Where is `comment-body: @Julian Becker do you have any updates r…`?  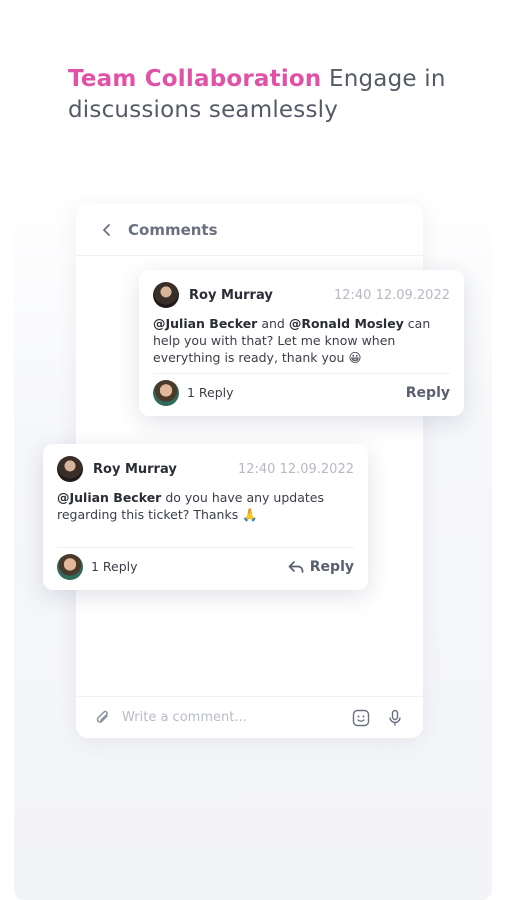 comment-body: @Julian Becker do you have any updates r… is located at coordinates (205, 512).